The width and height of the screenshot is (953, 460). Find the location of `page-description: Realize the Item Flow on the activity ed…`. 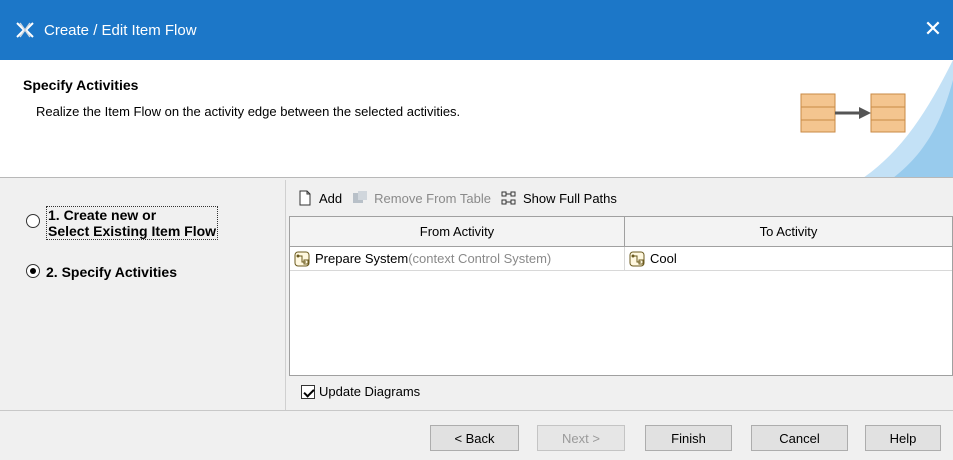

page-description: Realize the Item Flow on the activity ed… is located at coordinates (248, 111).